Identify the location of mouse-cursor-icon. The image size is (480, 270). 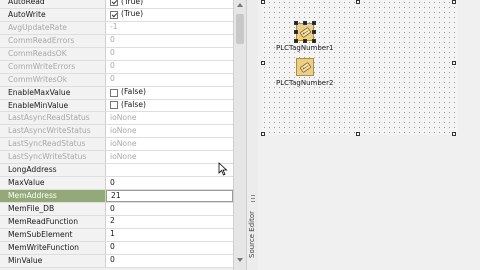
(223, 169).